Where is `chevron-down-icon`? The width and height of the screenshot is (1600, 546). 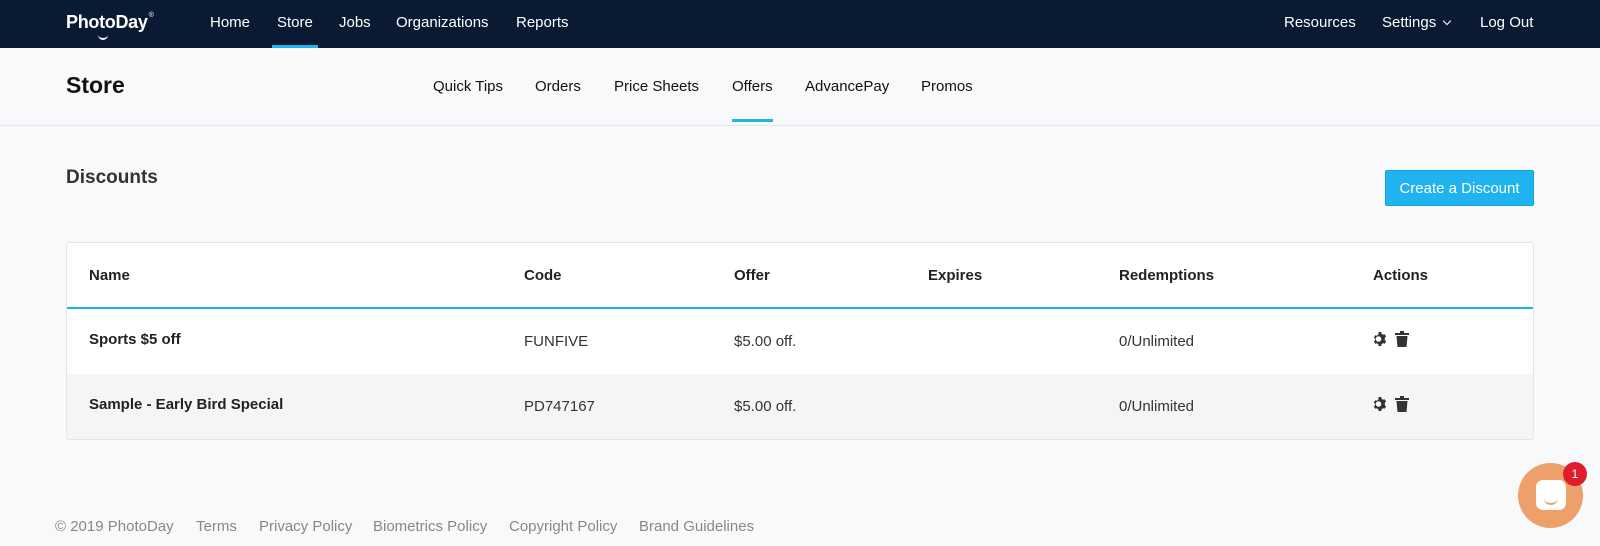
chevron-down-icon is located at coordinates (1447, 21).